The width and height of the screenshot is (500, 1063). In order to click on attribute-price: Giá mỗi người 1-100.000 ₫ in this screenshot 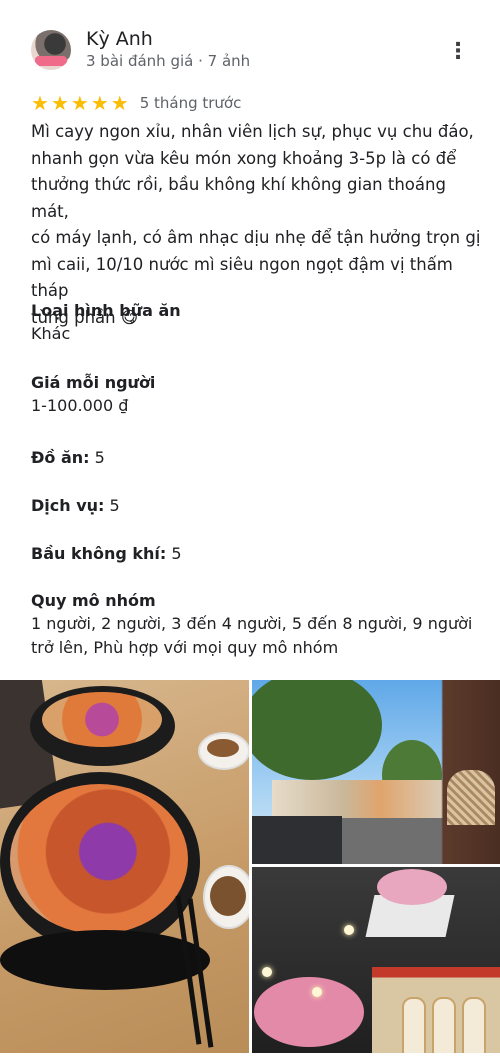, I will do `click(256, 395)`.